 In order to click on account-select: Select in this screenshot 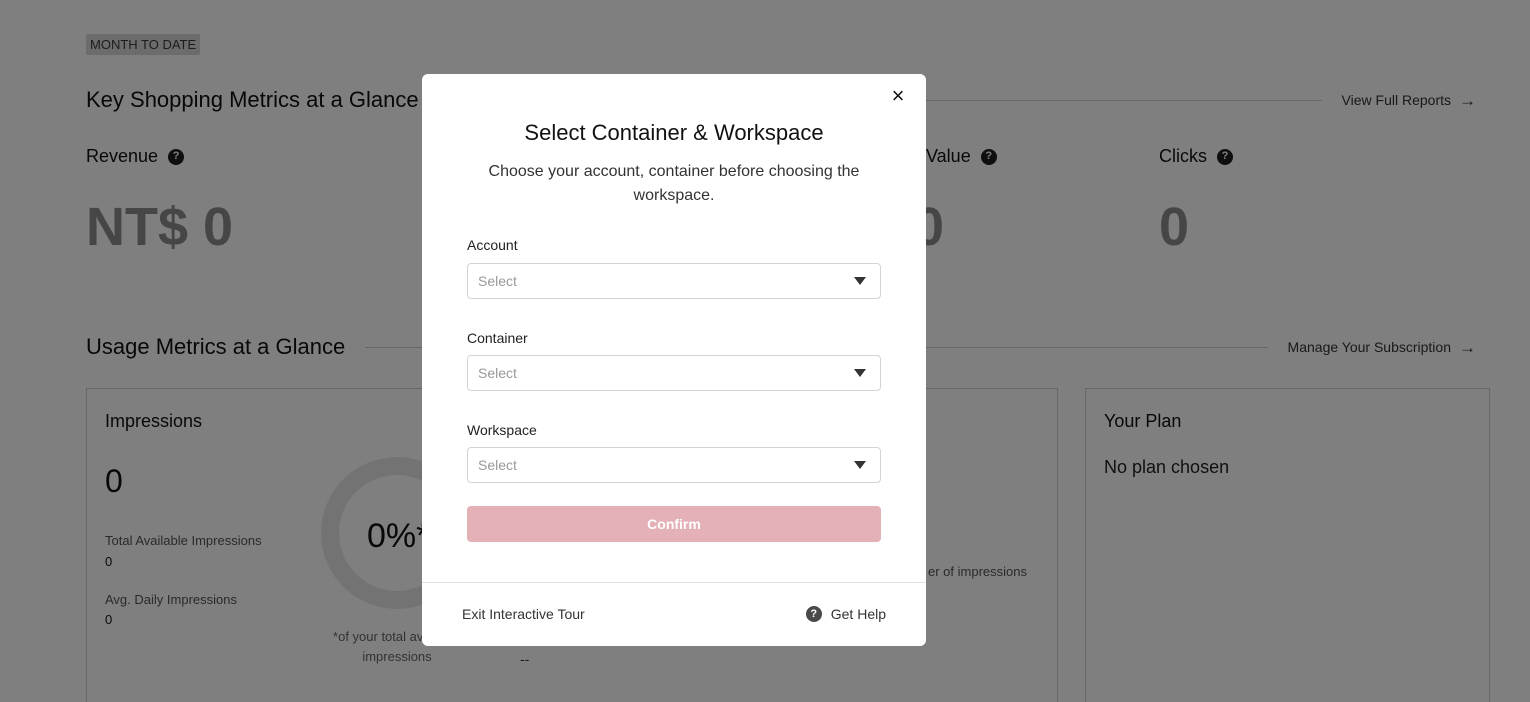, I will do `click(674, 281)`.